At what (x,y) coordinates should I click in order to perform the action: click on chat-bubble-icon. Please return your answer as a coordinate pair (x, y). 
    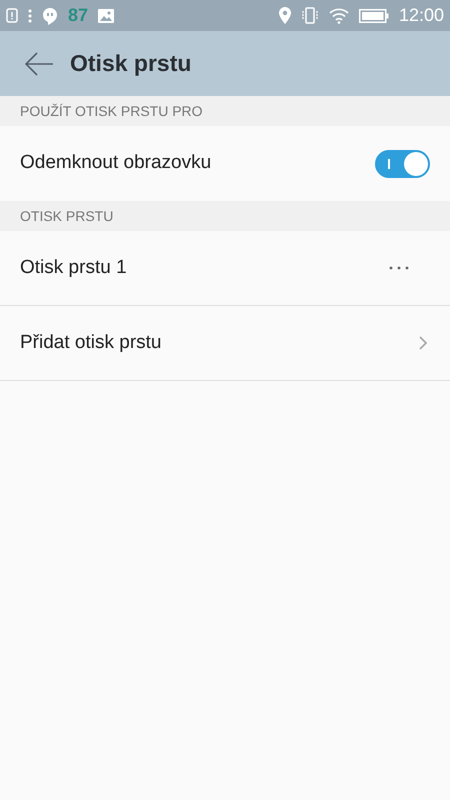
    Looking at the image, I should click on (50, 15).